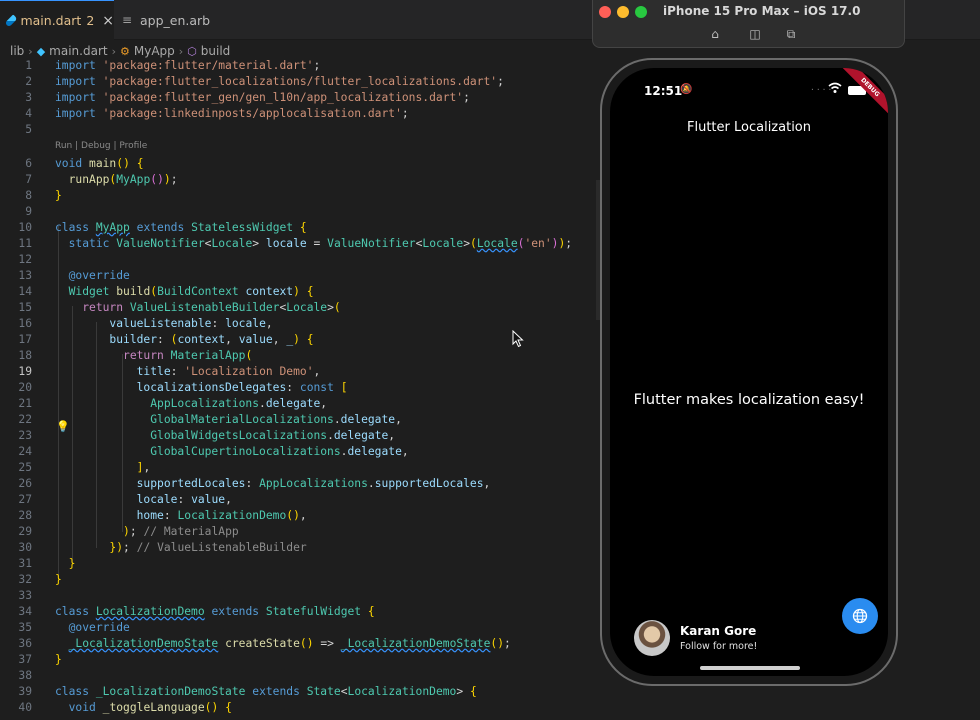  What do you see at coordinates (242, 387) in the screenshot?
I see `code-text: localizationsDelegates: const [` at bounding box center [242, 387].